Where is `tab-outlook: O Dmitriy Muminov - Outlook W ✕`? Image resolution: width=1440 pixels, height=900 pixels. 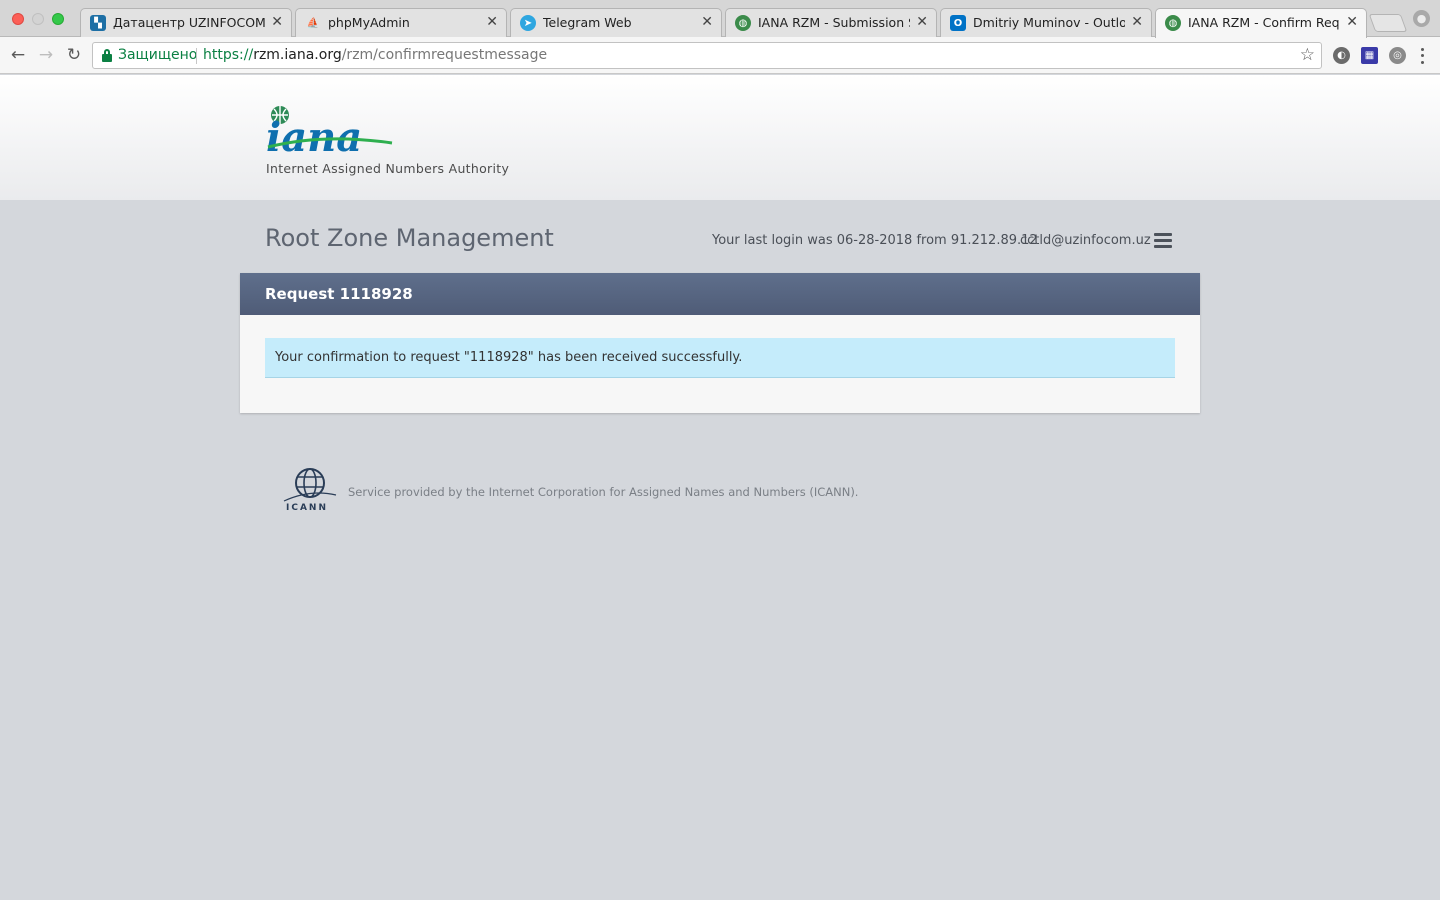 tab-outlook: O Dmitriy Muminov - Outlook W ✕ is located at coordinates (1046, 22).